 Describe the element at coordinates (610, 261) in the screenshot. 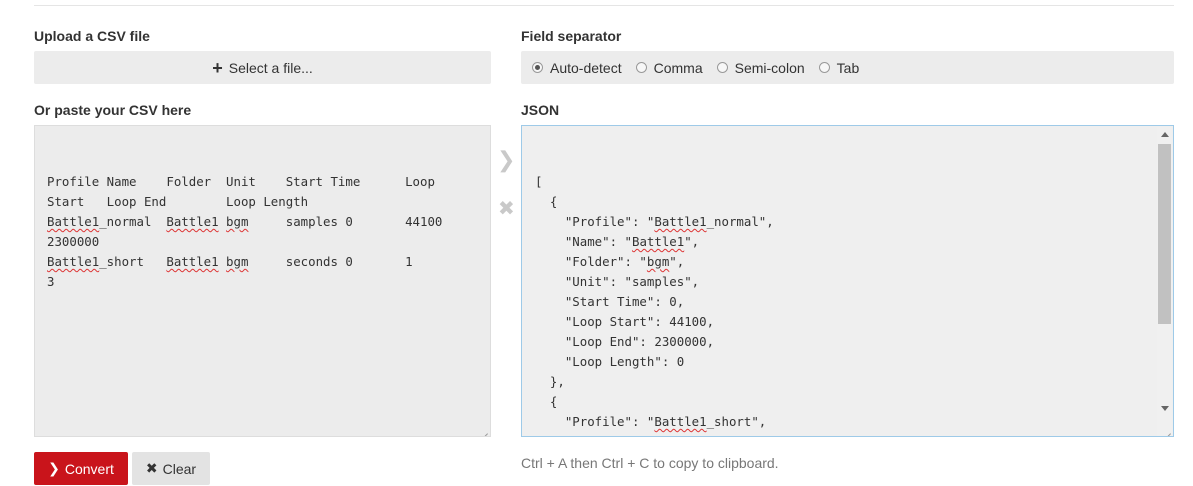

I see `json-line: "Folder": "bgm",` at that location.